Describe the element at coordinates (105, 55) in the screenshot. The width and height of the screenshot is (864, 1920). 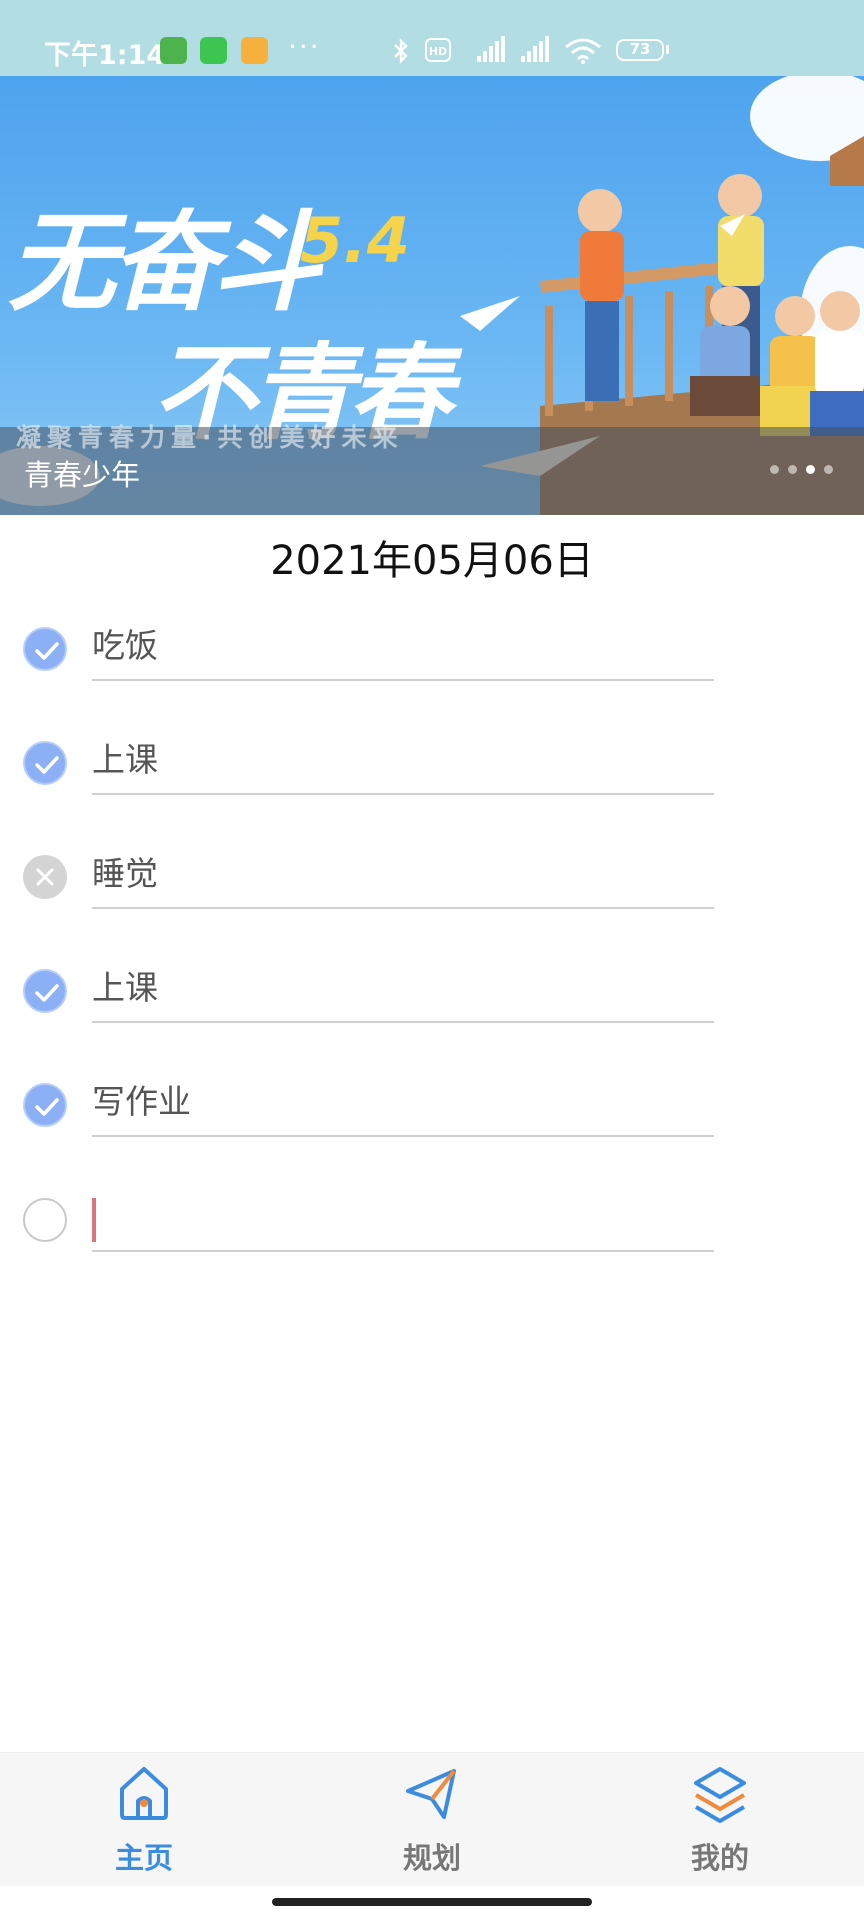
I see `status-time: 下午1:14` at that location.